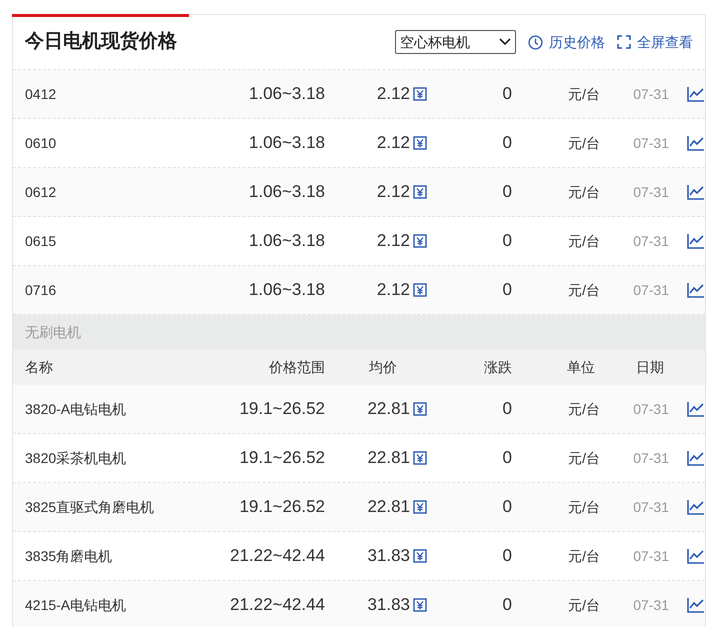 The height and width of the screenshot is (627, 708). I want to click on fullscreen-icon, so click(624, 42).